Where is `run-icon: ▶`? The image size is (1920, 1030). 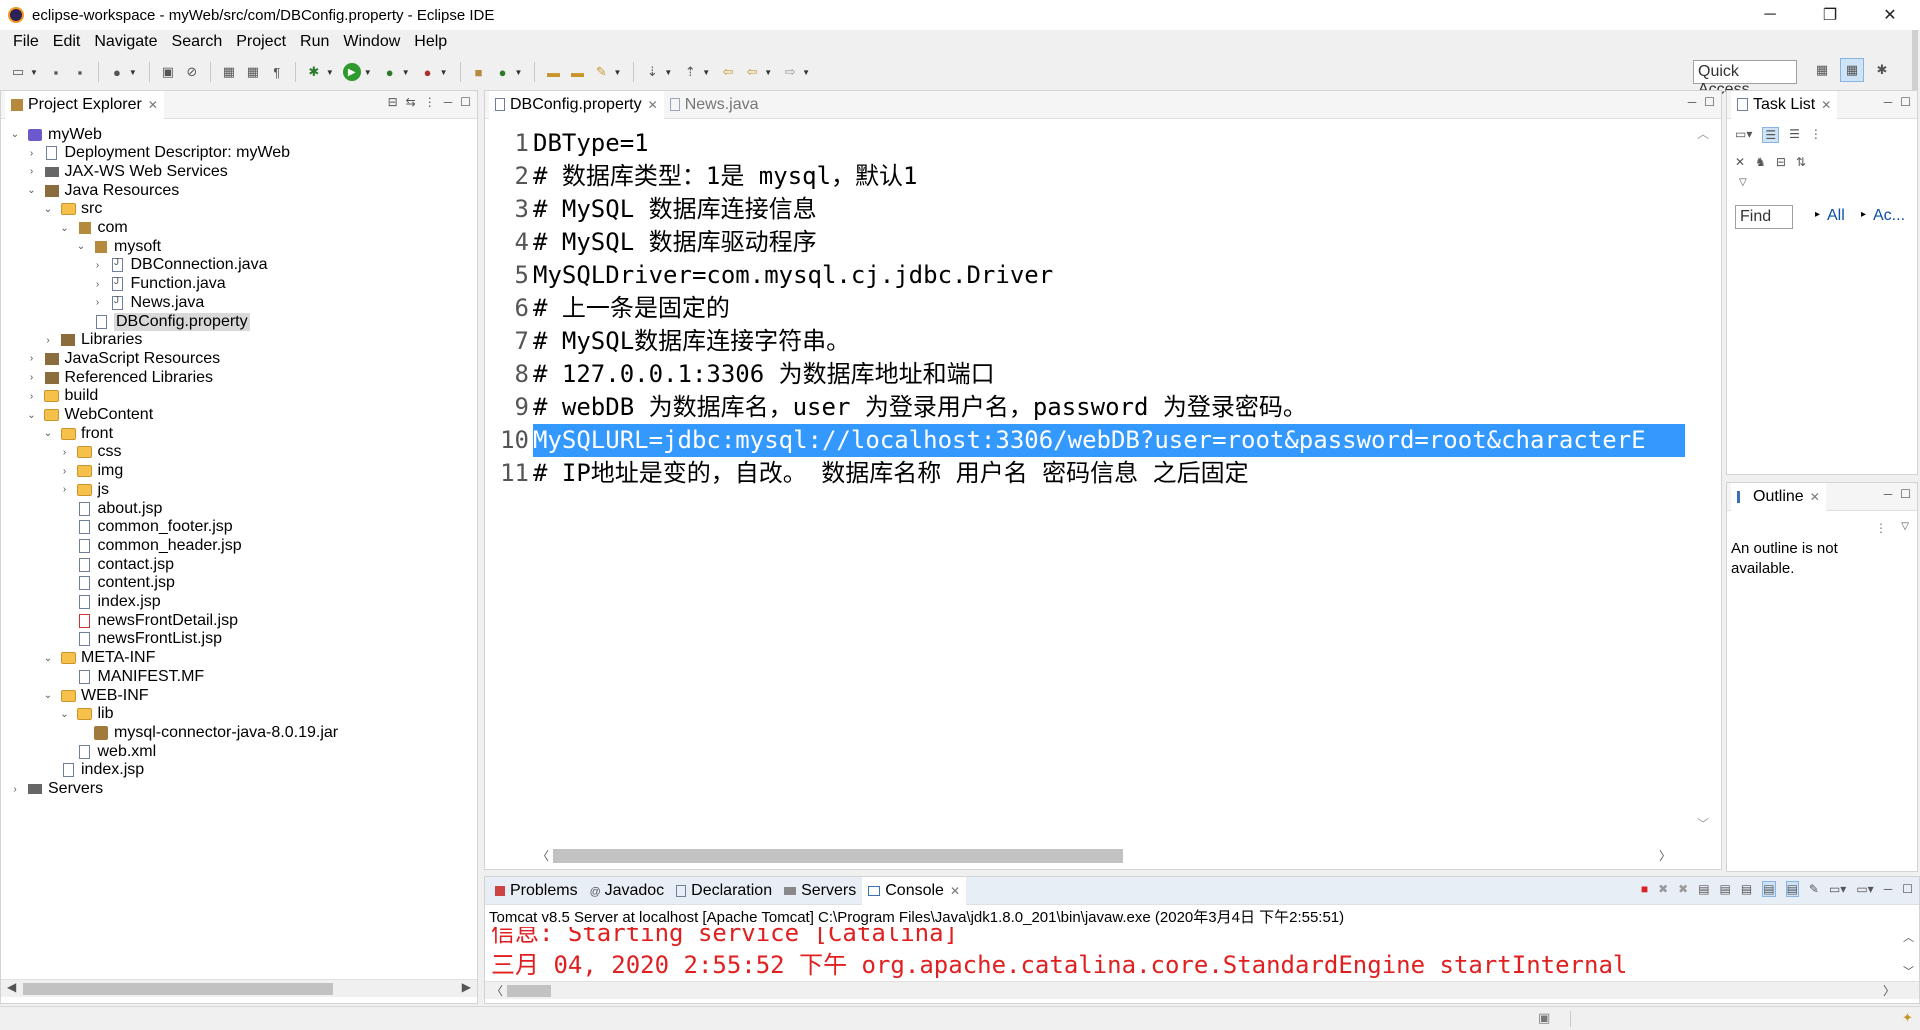
run-icon: ▶ is located at coordinates (351, 72).